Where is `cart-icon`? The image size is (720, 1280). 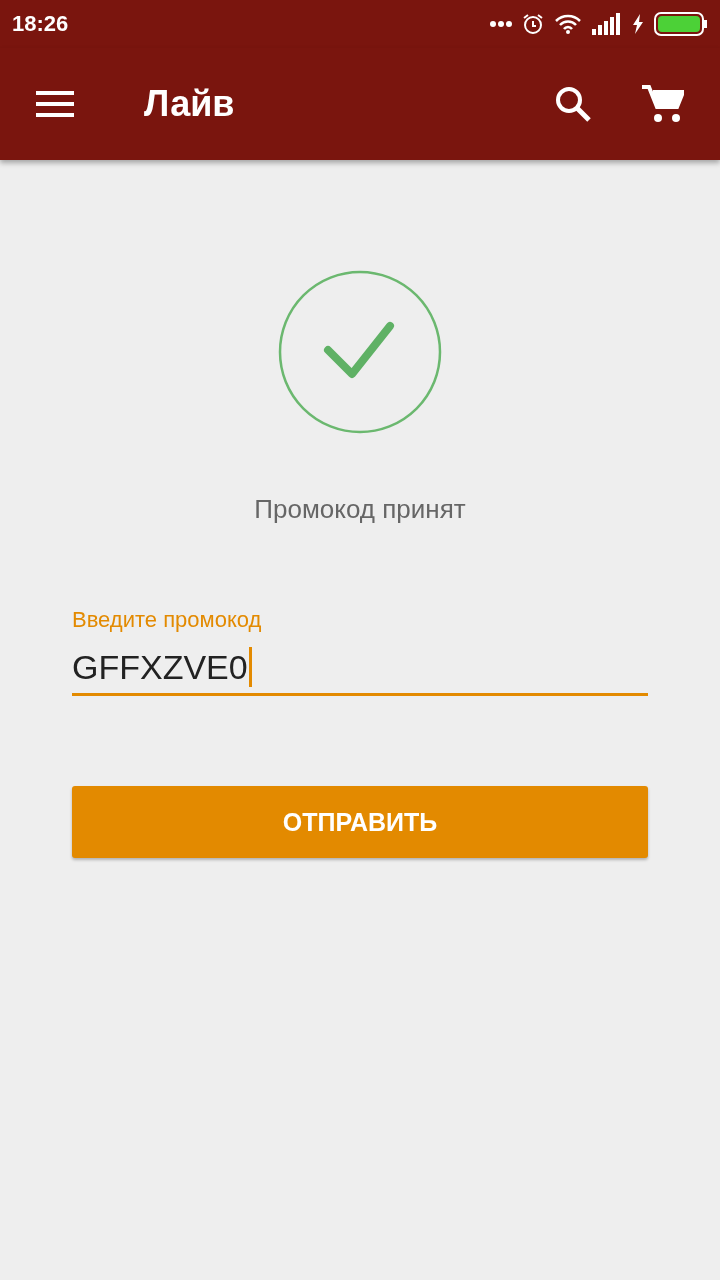
cart-icon is located at coordinates (663, 104).